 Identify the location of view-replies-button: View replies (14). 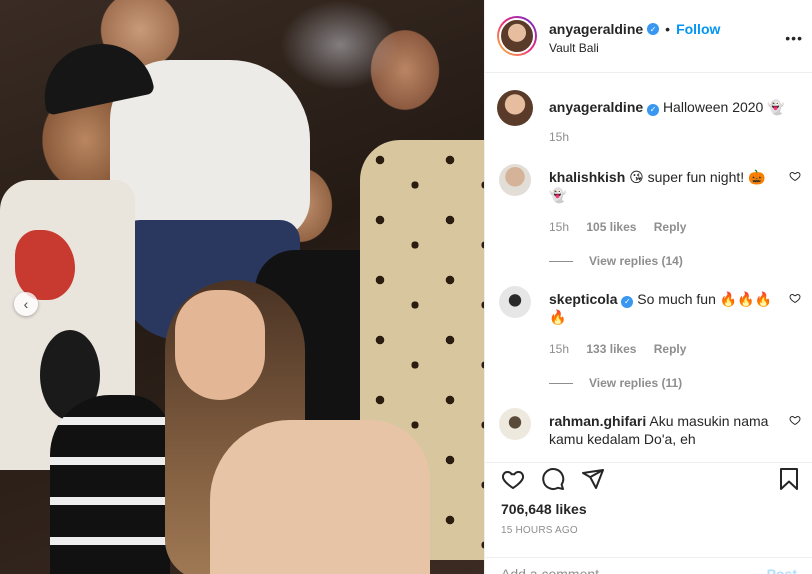
(616, 261).